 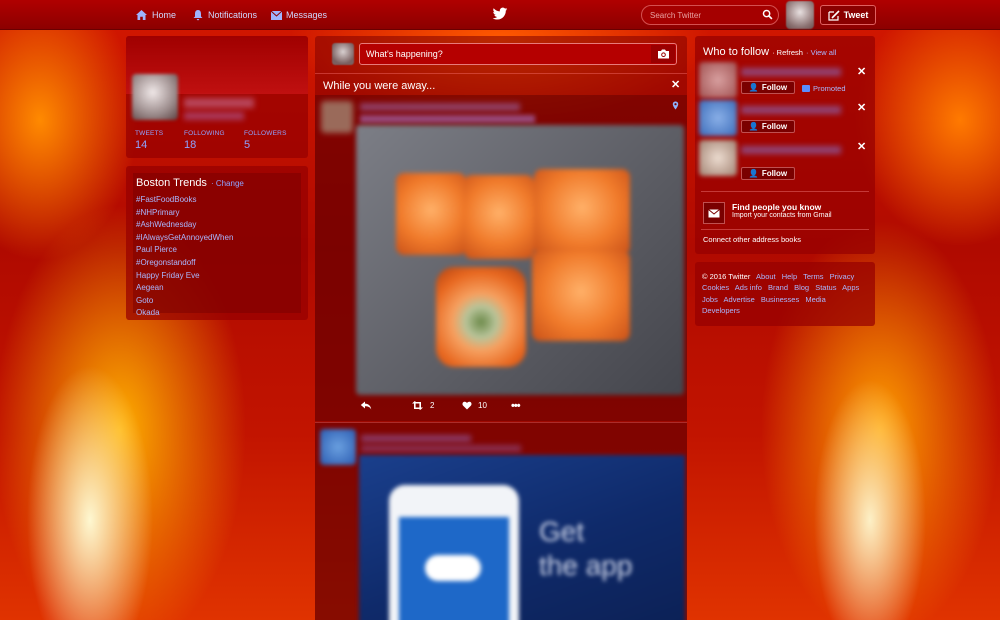 What do you see at coordinates (265, 133) in the screenshot?
I see `stat-followers-label: FOLLOWERS` at bounding box center [265, 133].